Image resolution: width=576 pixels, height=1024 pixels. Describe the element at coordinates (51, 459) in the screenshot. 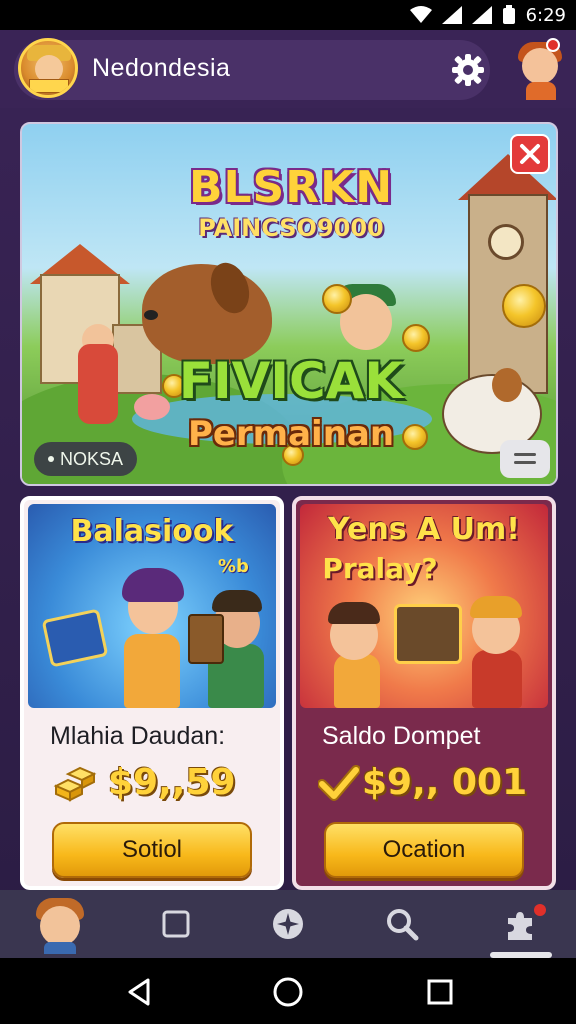

I see `bullet-icon` at that location.